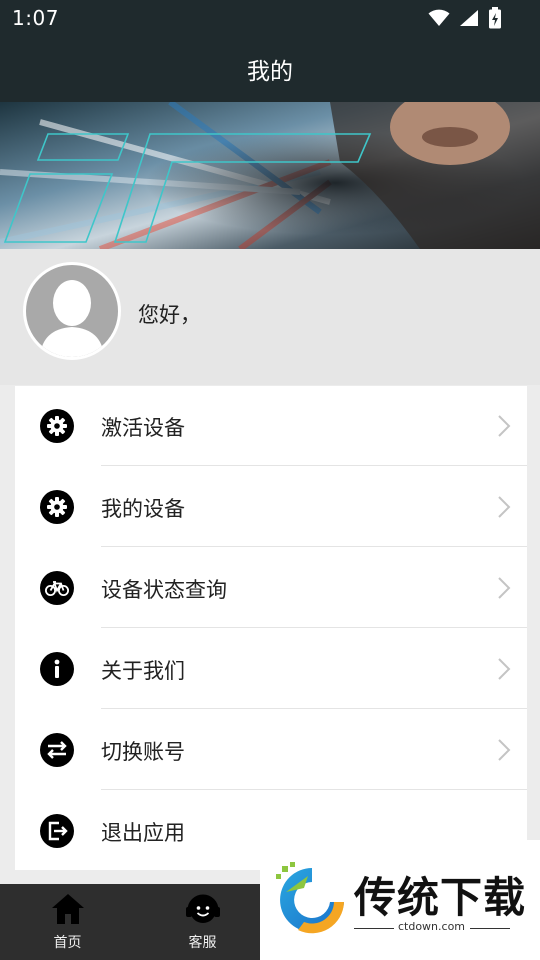 The image size is (540, 960). Describe the element at coordinates (143, 428) in the screenshot. I see `menu-item-label: 激活设备` at that location.